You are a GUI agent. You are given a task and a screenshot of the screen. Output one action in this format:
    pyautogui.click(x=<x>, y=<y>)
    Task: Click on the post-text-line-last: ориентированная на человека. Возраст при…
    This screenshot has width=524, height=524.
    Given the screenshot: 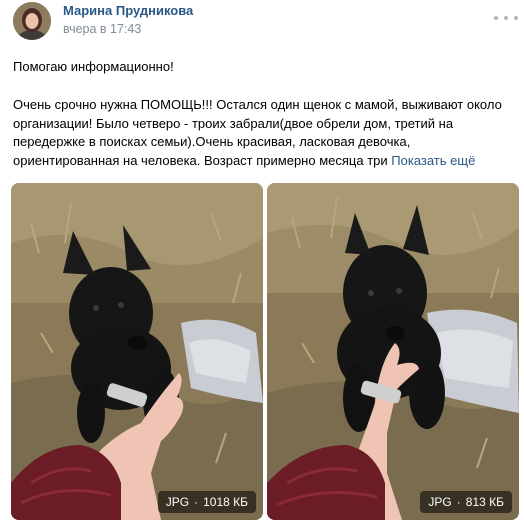 What is the action you would take?
    pyautogui.click(x=263, y=161)
    